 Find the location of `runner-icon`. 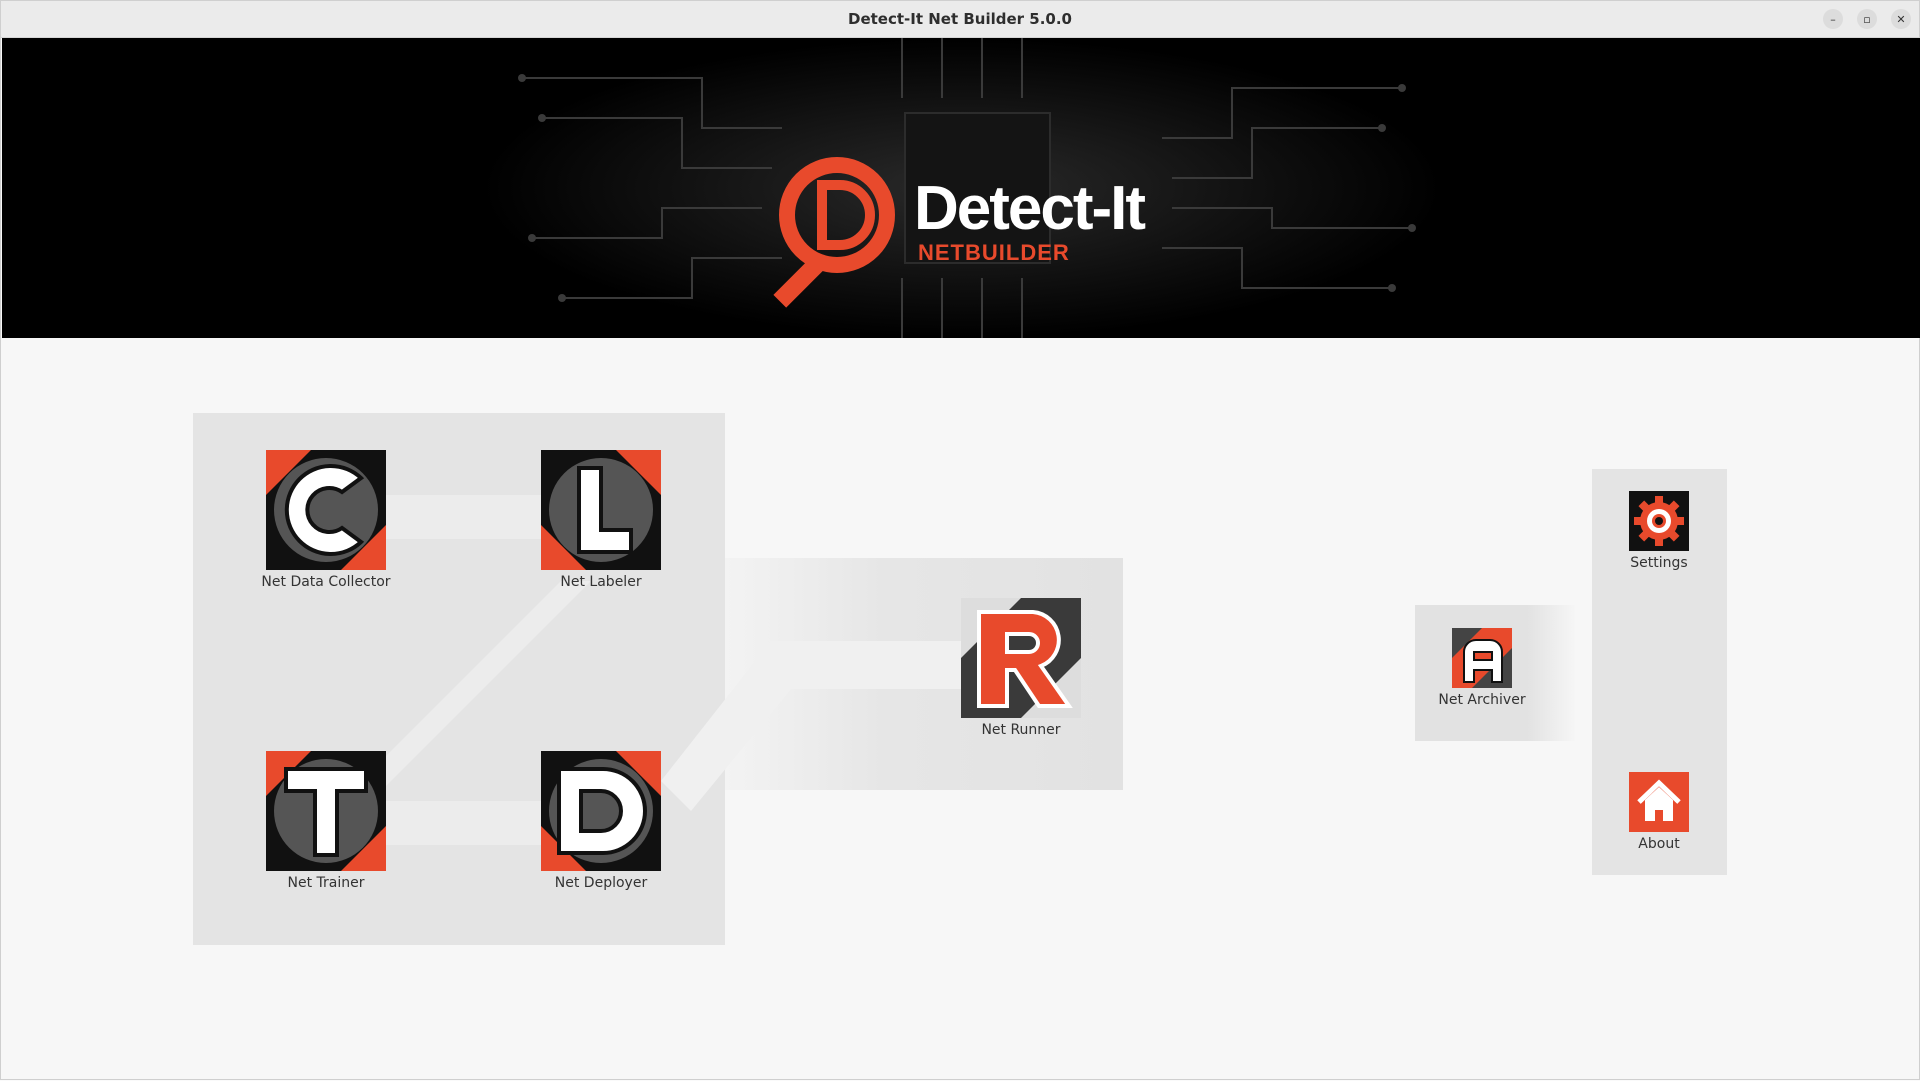

runner-icon is located at coordinates (1021, 658).